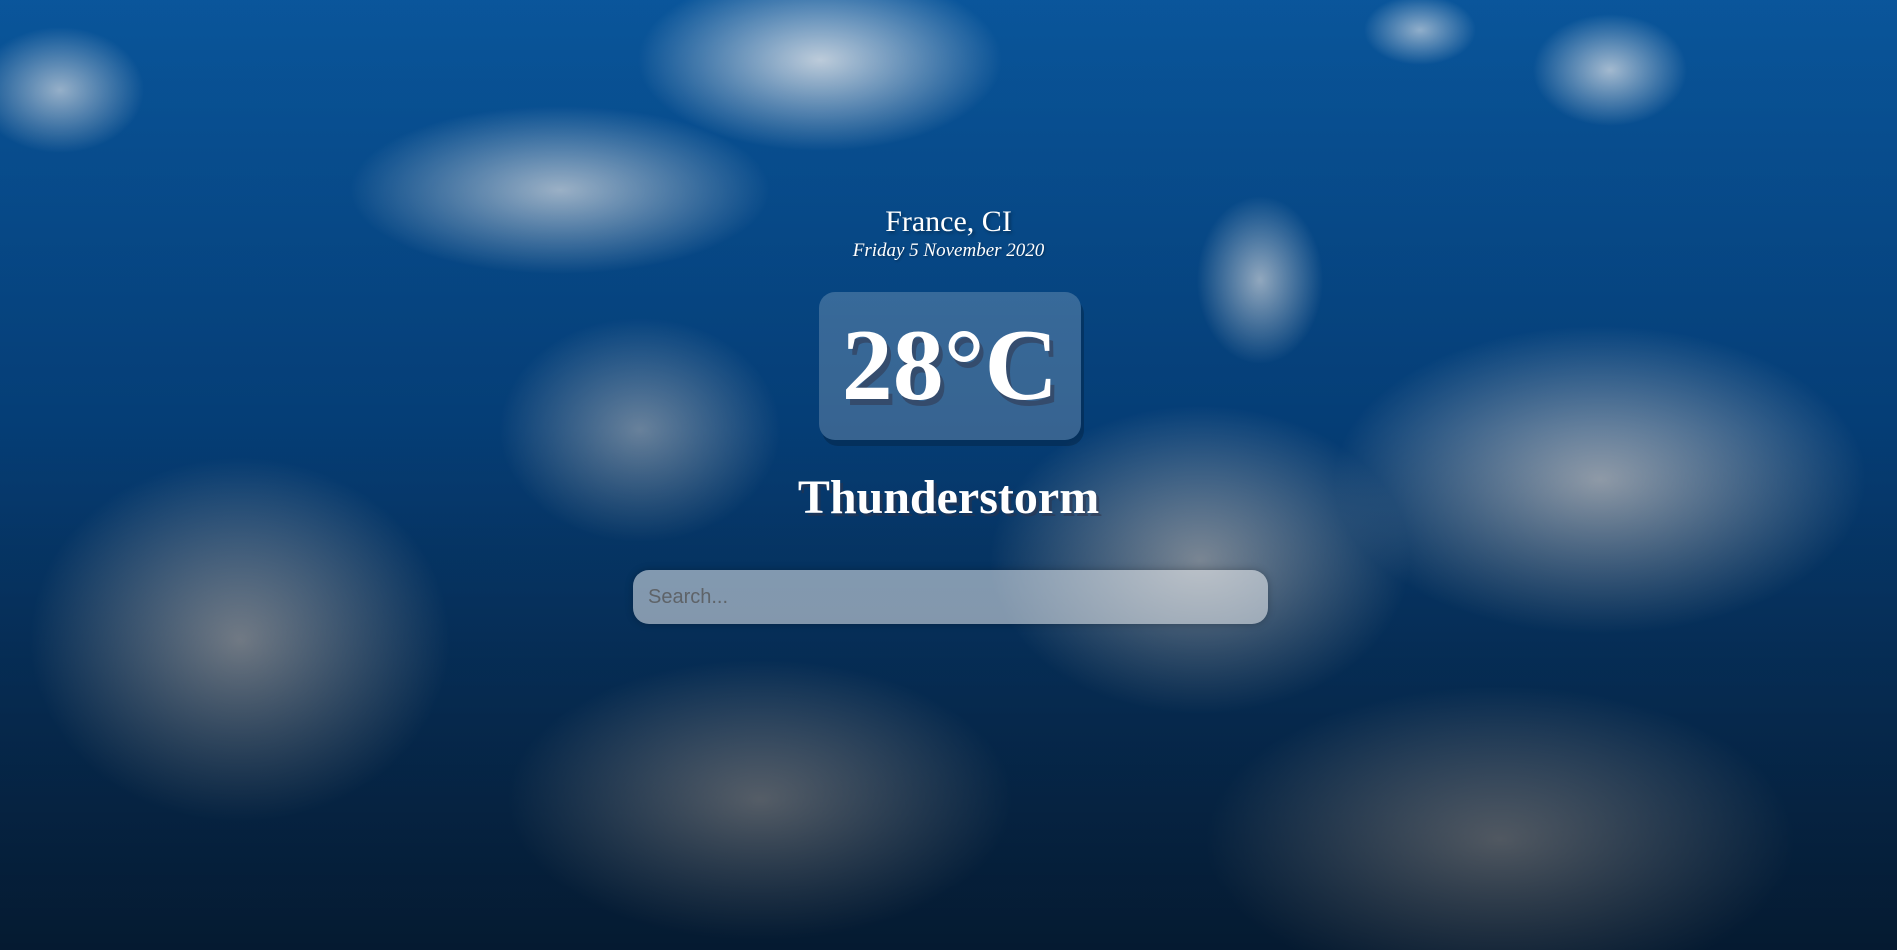  I want to click on search-input, so click(950, 597).